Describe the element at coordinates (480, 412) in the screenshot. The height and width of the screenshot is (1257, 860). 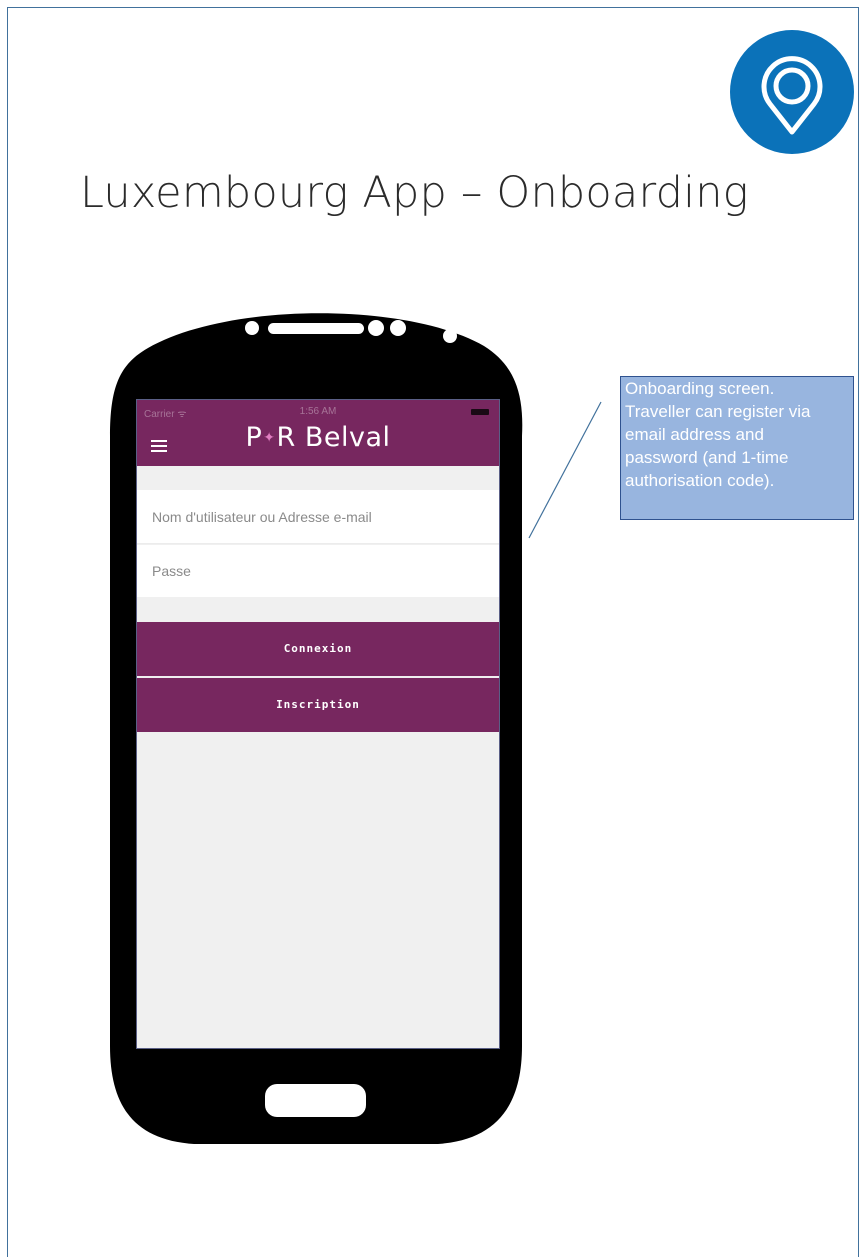
I see `battery-icon` at that location.